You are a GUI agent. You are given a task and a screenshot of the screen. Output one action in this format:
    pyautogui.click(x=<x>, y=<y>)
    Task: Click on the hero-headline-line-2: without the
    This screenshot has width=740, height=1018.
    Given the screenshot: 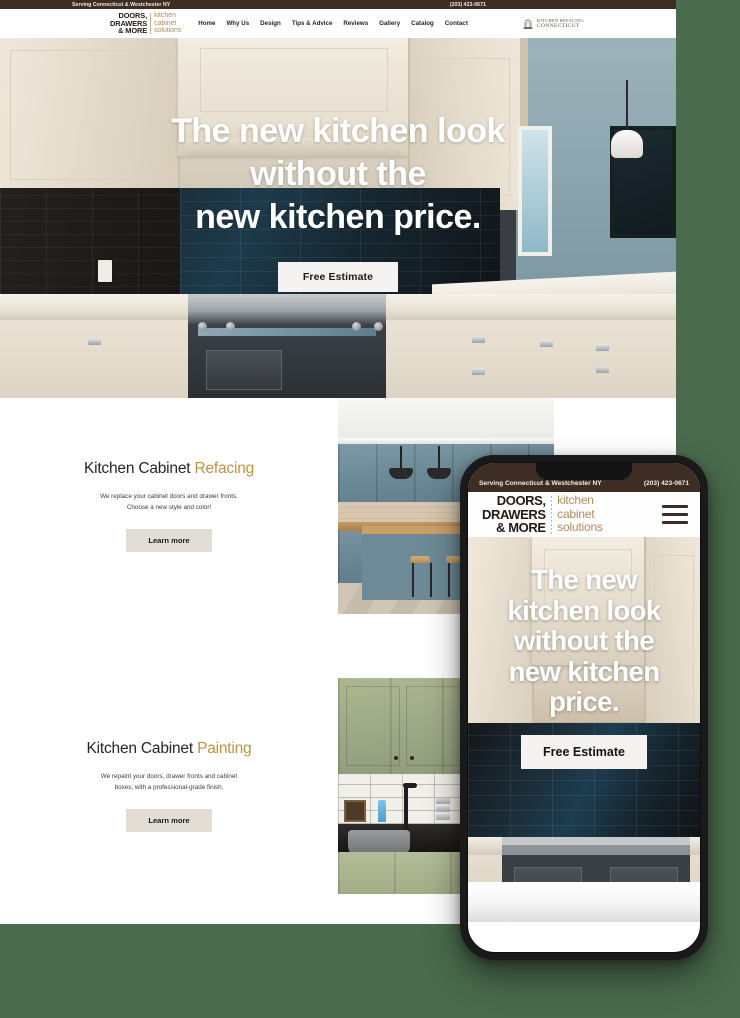 What is the action you would take?
    pyautogui.click(x=338, y=174)
    